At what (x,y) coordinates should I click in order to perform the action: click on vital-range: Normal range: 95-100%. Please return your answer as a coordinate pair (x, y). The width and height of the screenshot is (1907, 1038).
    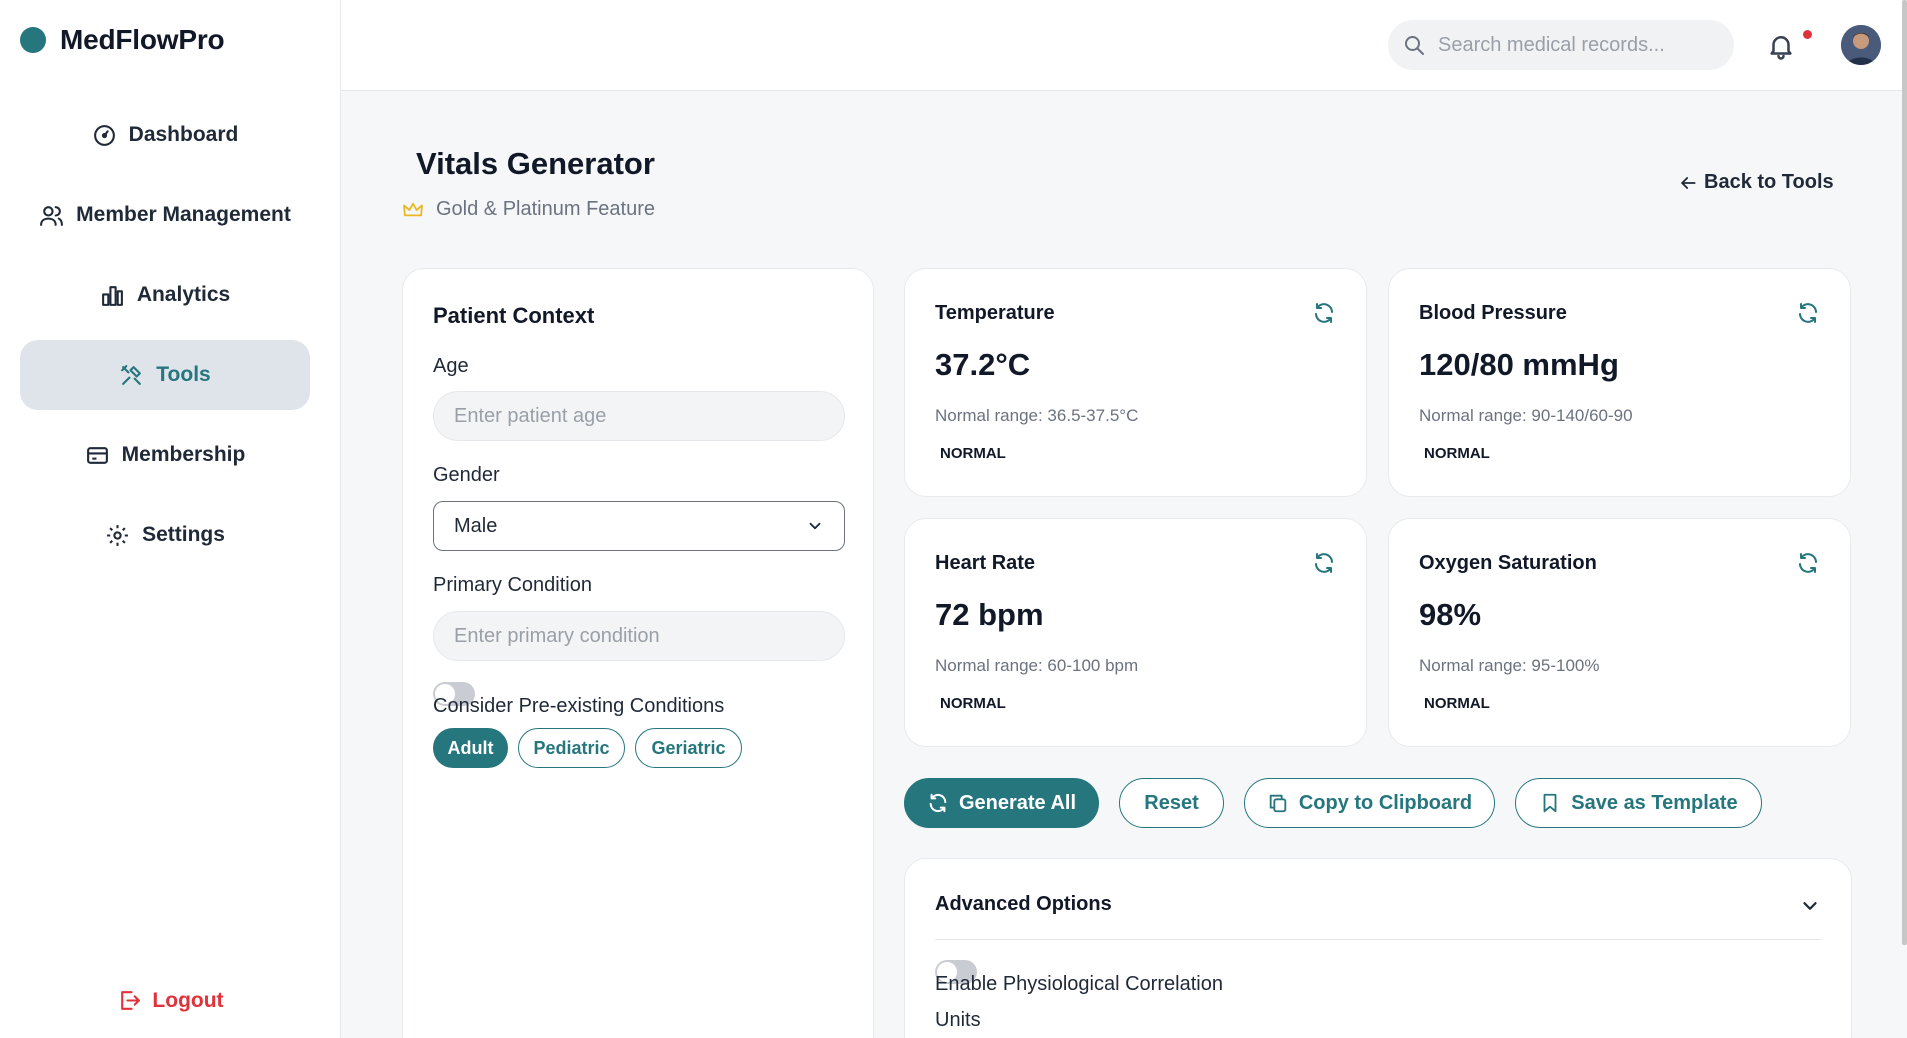
    Looking at the image, I should click on (1509, 665).